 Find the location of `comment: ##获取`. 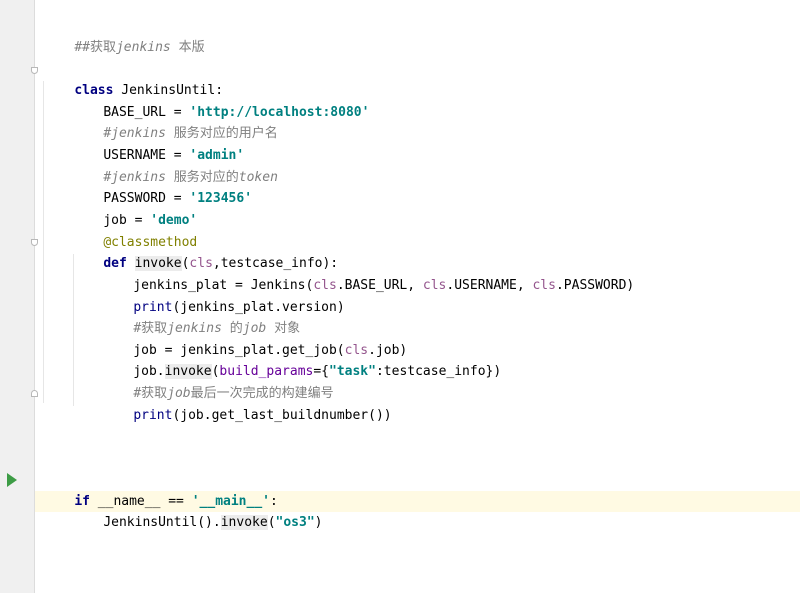

comment: ##获取 is located at coordinates (95, 47).